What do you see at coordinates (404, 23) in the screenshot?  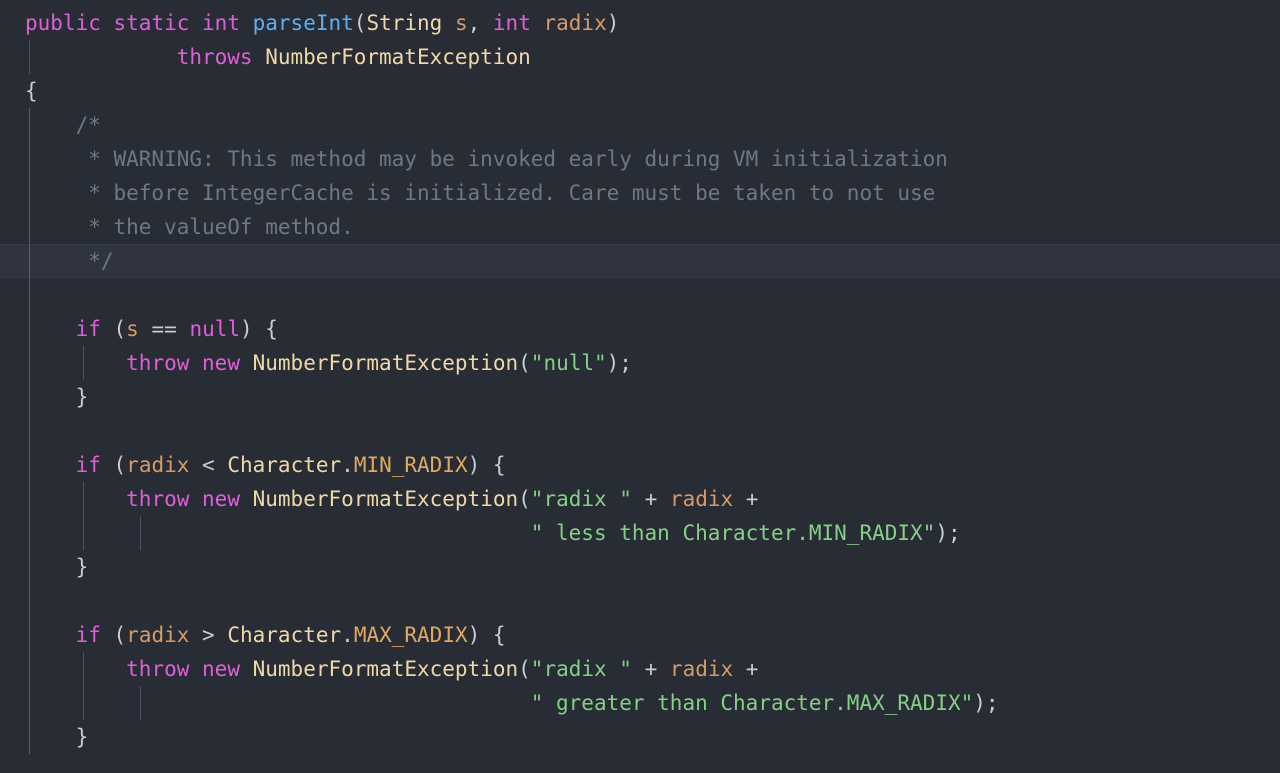 I see `token-type: String` at bounding box center [404, 23].